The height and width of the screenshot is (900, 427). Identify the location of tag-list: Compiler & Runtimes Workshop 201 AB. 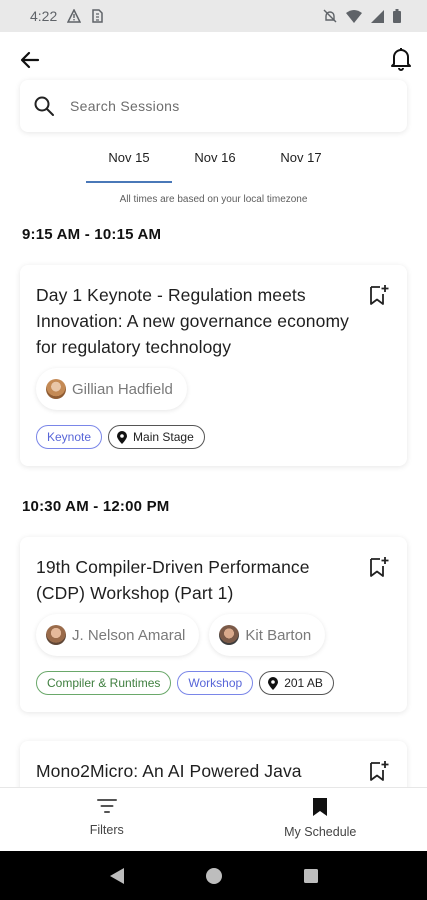
(185, 683).